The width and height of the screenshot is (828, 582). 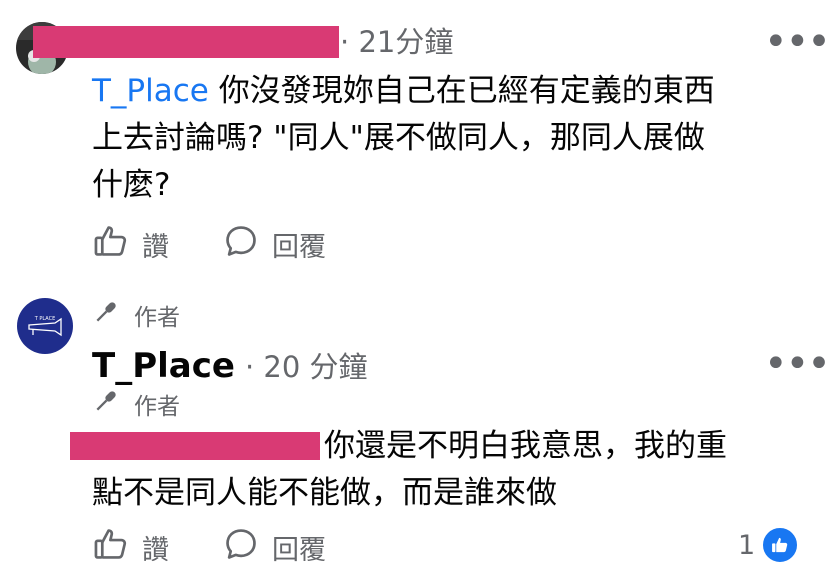 What do you see at coordinates (409, 469) in the screenshot?
I see `comment-body: 你還是不明白我意思，我的重 點不是同人能不能做，而是誰來做` at bounding box center [409, 469].